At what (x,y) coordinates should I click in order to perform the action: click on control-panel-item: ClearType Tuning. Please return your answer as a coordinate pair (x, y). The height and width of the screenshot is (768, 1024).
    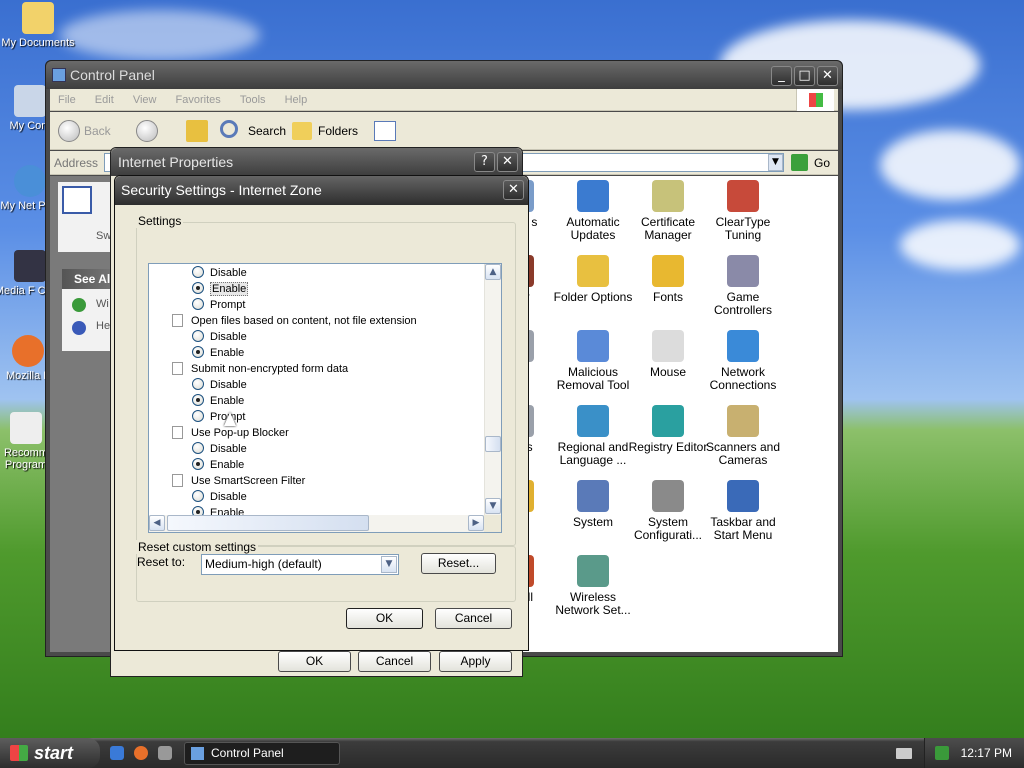
    Looking at the image, I should click on (743, 211).